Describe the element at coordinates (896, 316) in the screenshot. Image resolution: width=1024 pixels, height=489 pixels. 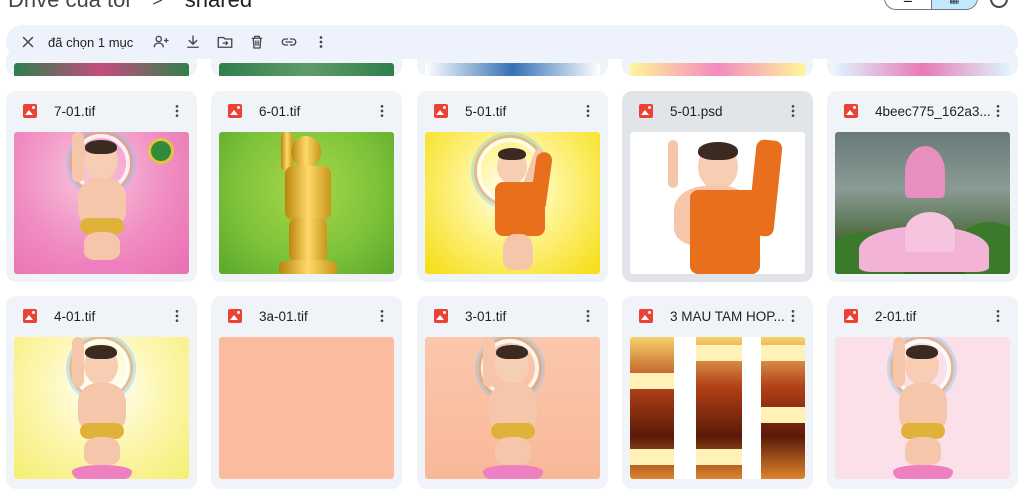
I see `file-name: 2-01.tif` at that location.